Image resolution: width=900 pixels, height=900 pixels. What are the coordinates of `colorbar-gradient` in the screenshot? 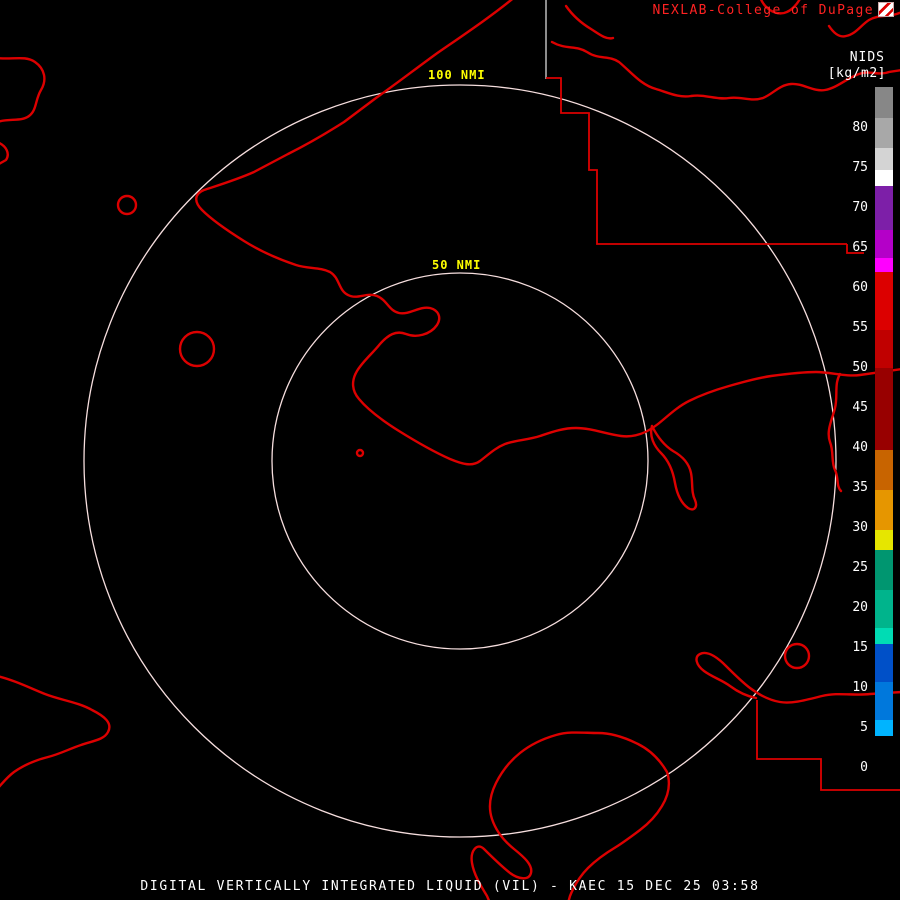 It's located at (884, 433).